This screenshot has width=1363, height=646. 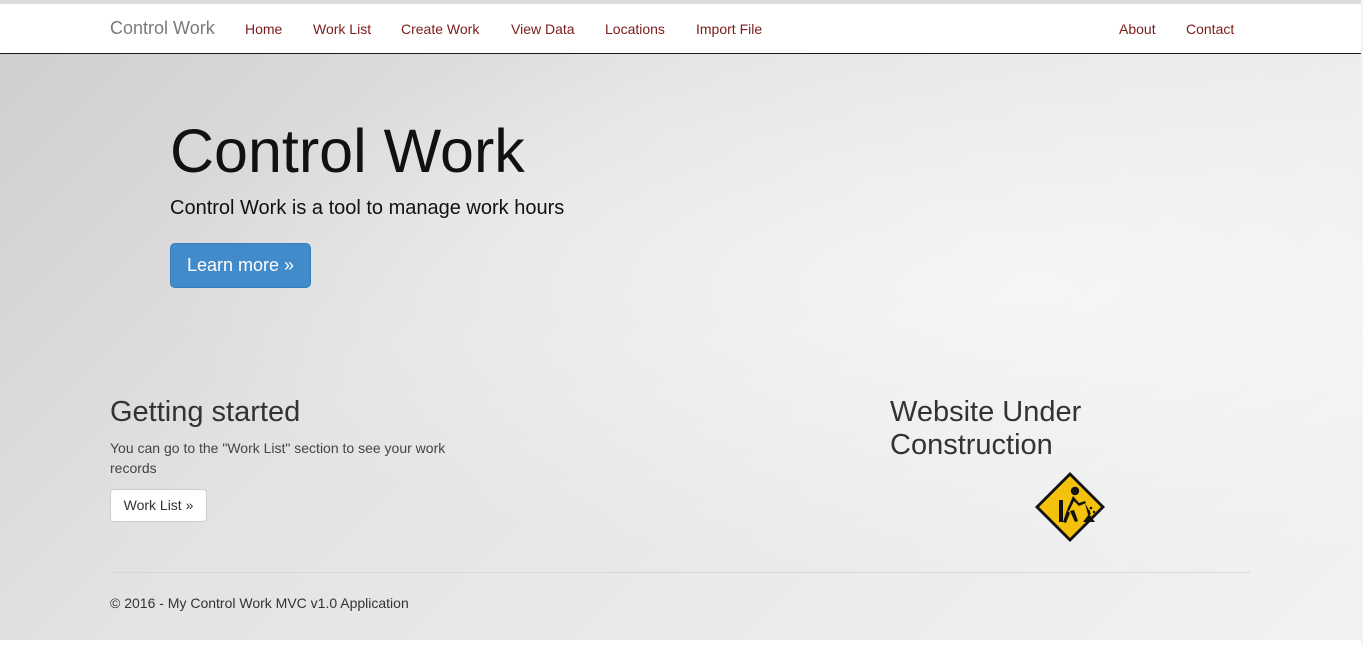 I want to click on learn-more-button: Learn more », so click(x=240, y=265).